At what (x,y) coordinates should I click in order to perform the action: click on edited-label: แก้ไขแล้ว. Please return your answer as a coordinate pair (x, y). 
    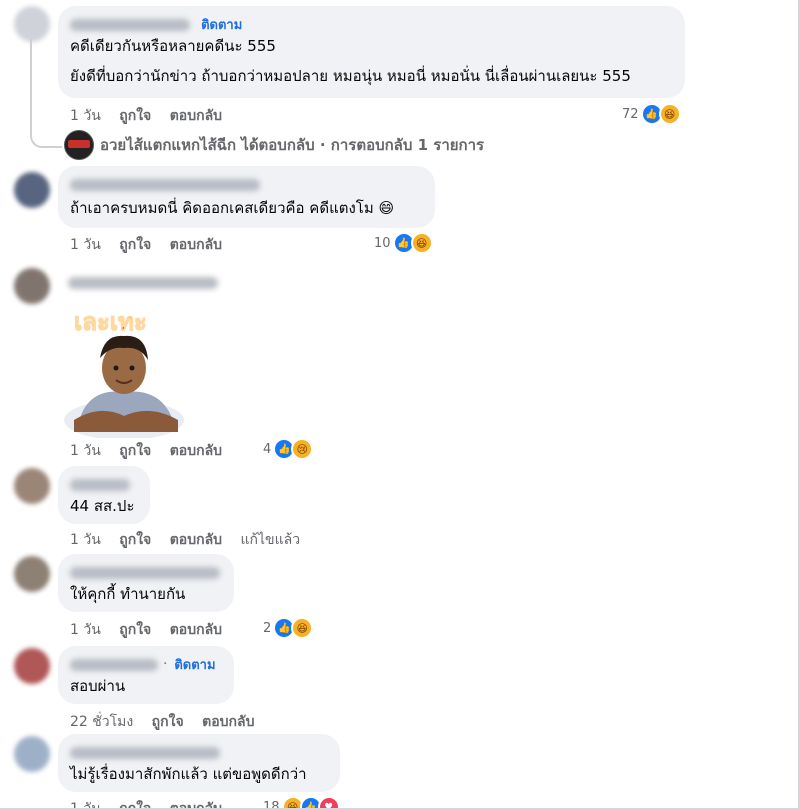
    Looking at the image, I should click on (270, 540).